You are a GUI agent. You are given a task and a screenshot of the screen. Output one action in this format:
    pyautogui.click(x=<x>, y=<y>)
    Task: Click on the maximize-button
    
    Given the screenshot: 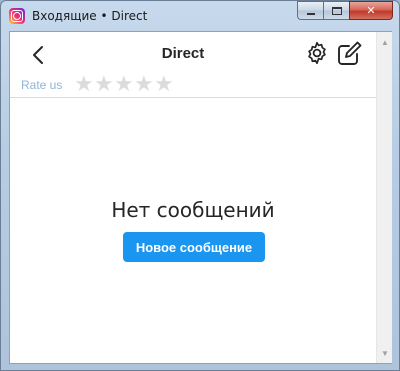 What is the action you would take?
    pyautogui.click(x=336, y=10)
    